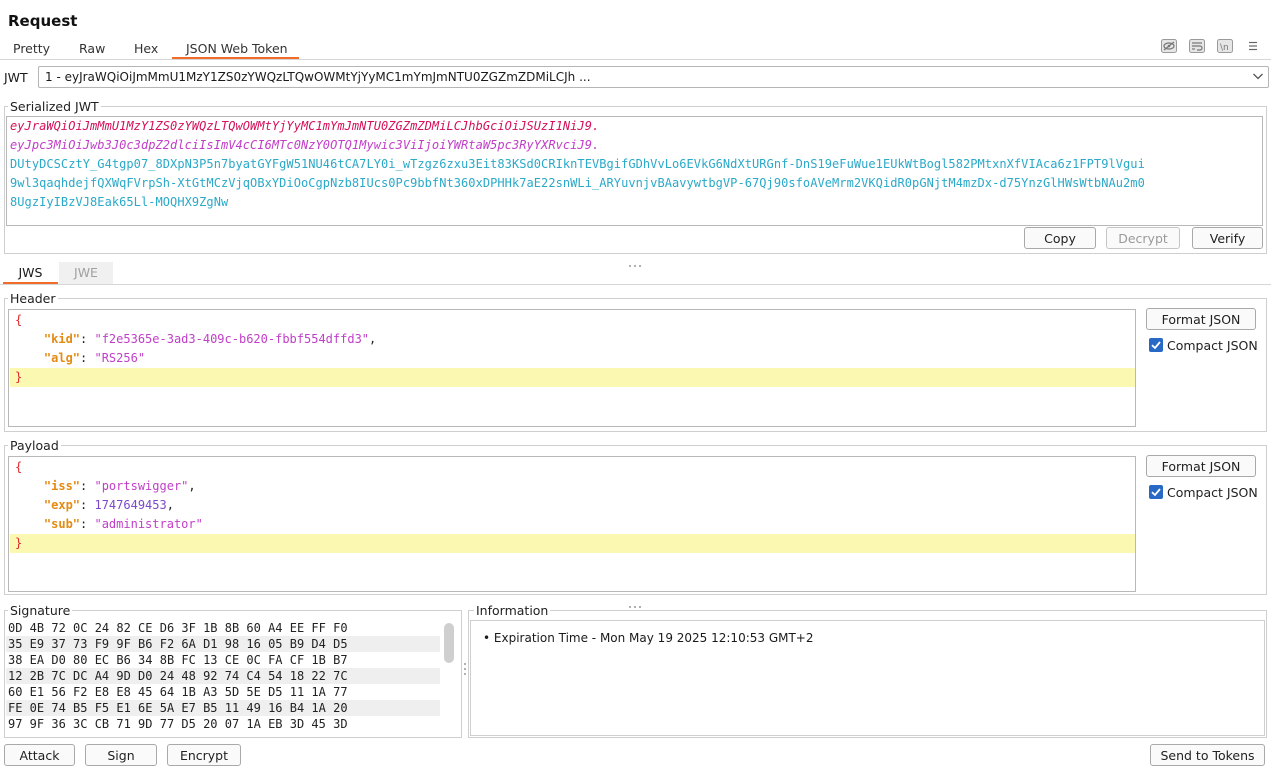  What do you see at coordinates (1254, 46) in the screenshot?
I see `menu-icon` at bounding box center [1254, 46].